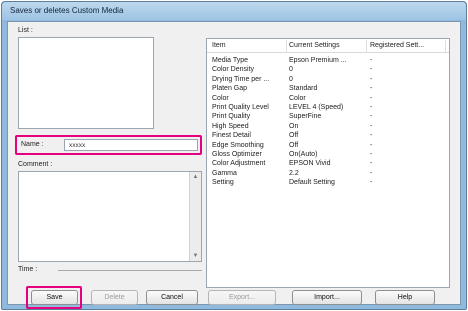  Describe the element at coordinates (230, 89) in the screenshot. I see `setting-item-cell: Platen Gap` at that location.